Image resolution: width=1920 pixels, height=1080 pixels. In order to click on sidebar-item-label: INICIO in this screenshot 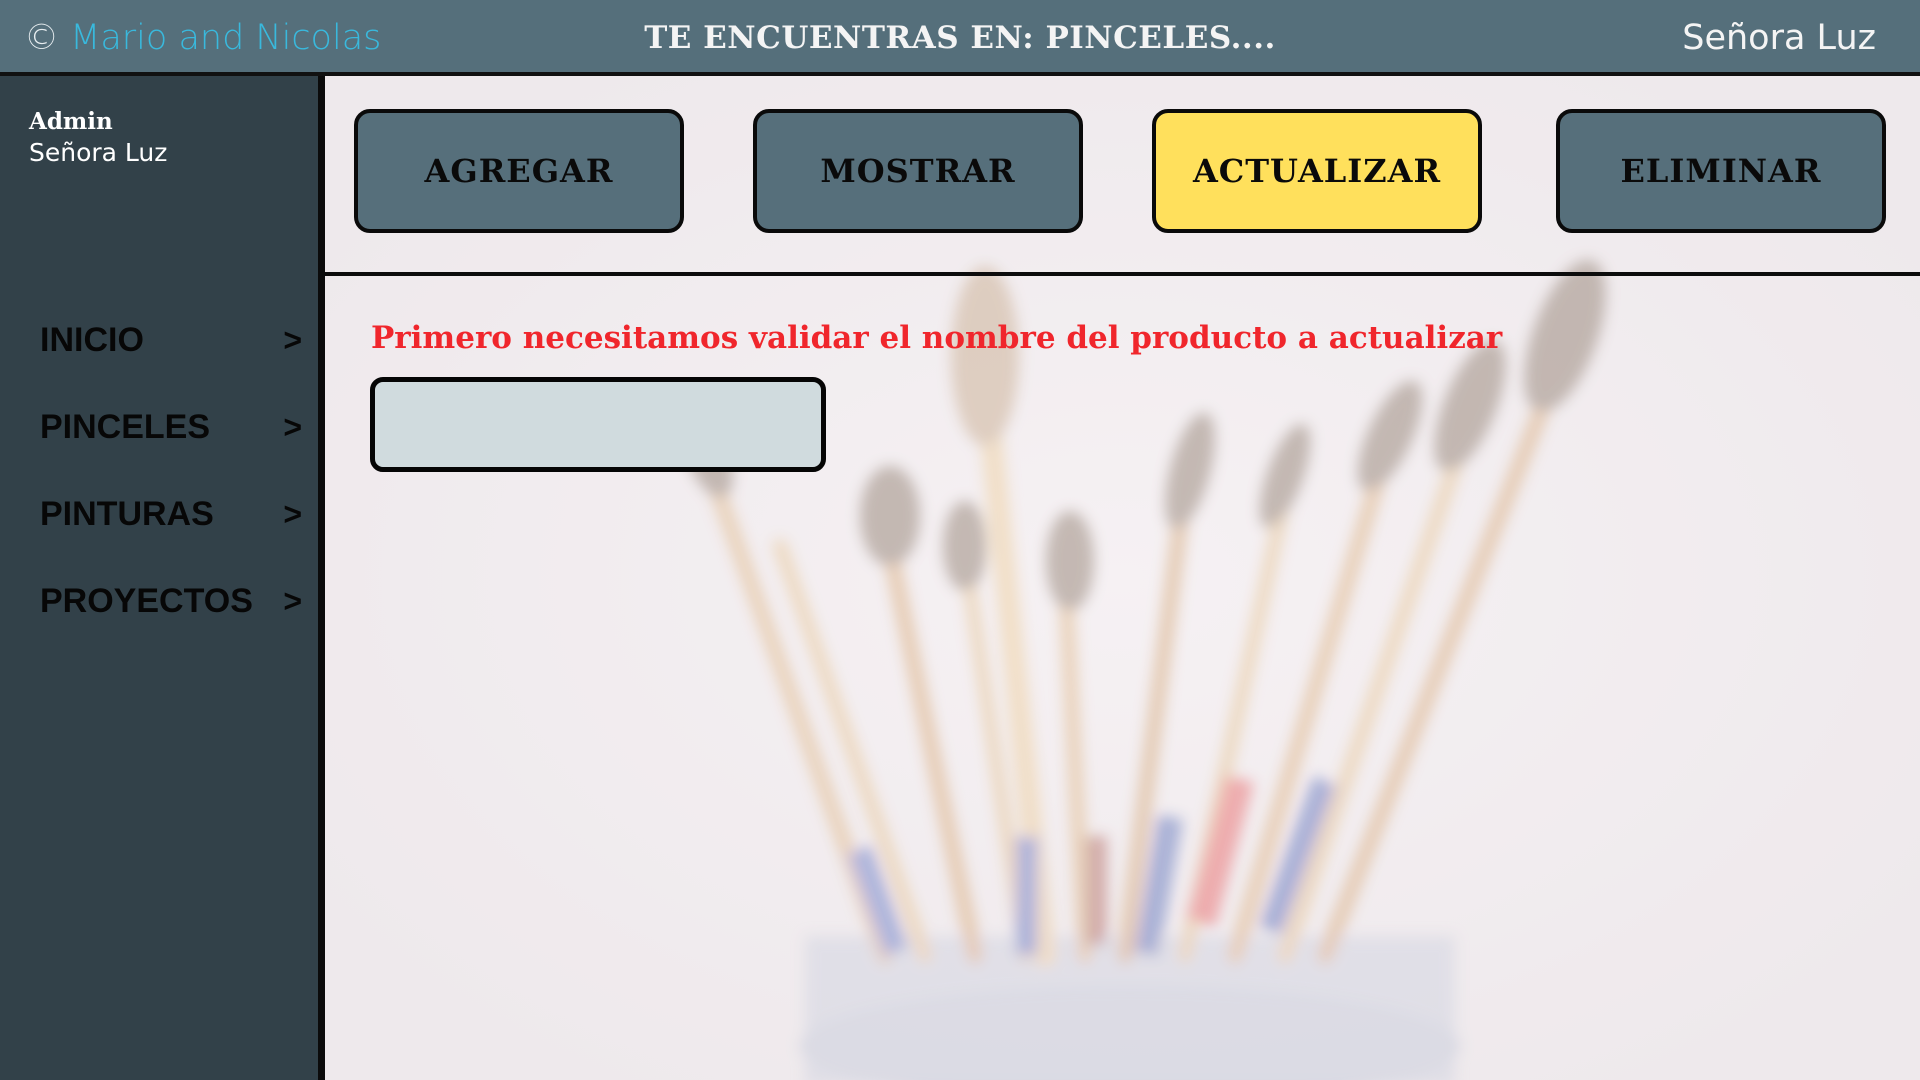, I will do `click(92, 339)`.